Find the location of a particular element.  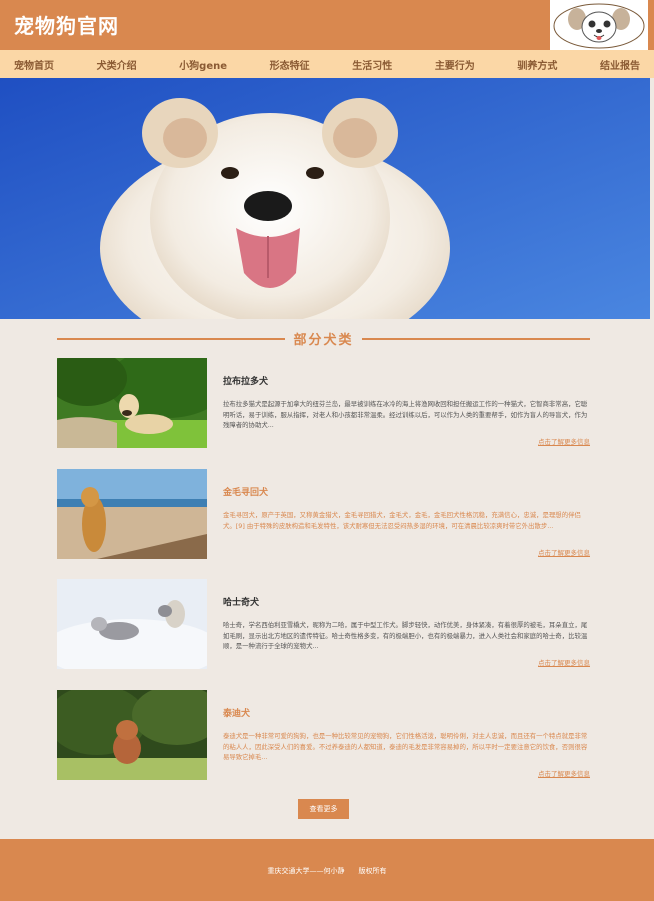

footer-copyright: 重庆交通大学——何小静 版权所有 is located at coordinates (327, 871).